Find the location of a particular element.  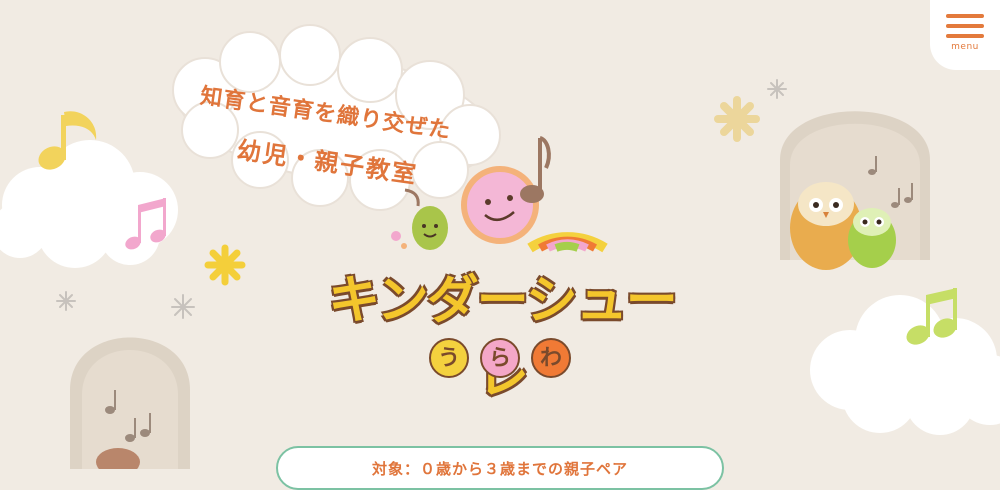

menu-button: menu is located at coordinates (965, 35).